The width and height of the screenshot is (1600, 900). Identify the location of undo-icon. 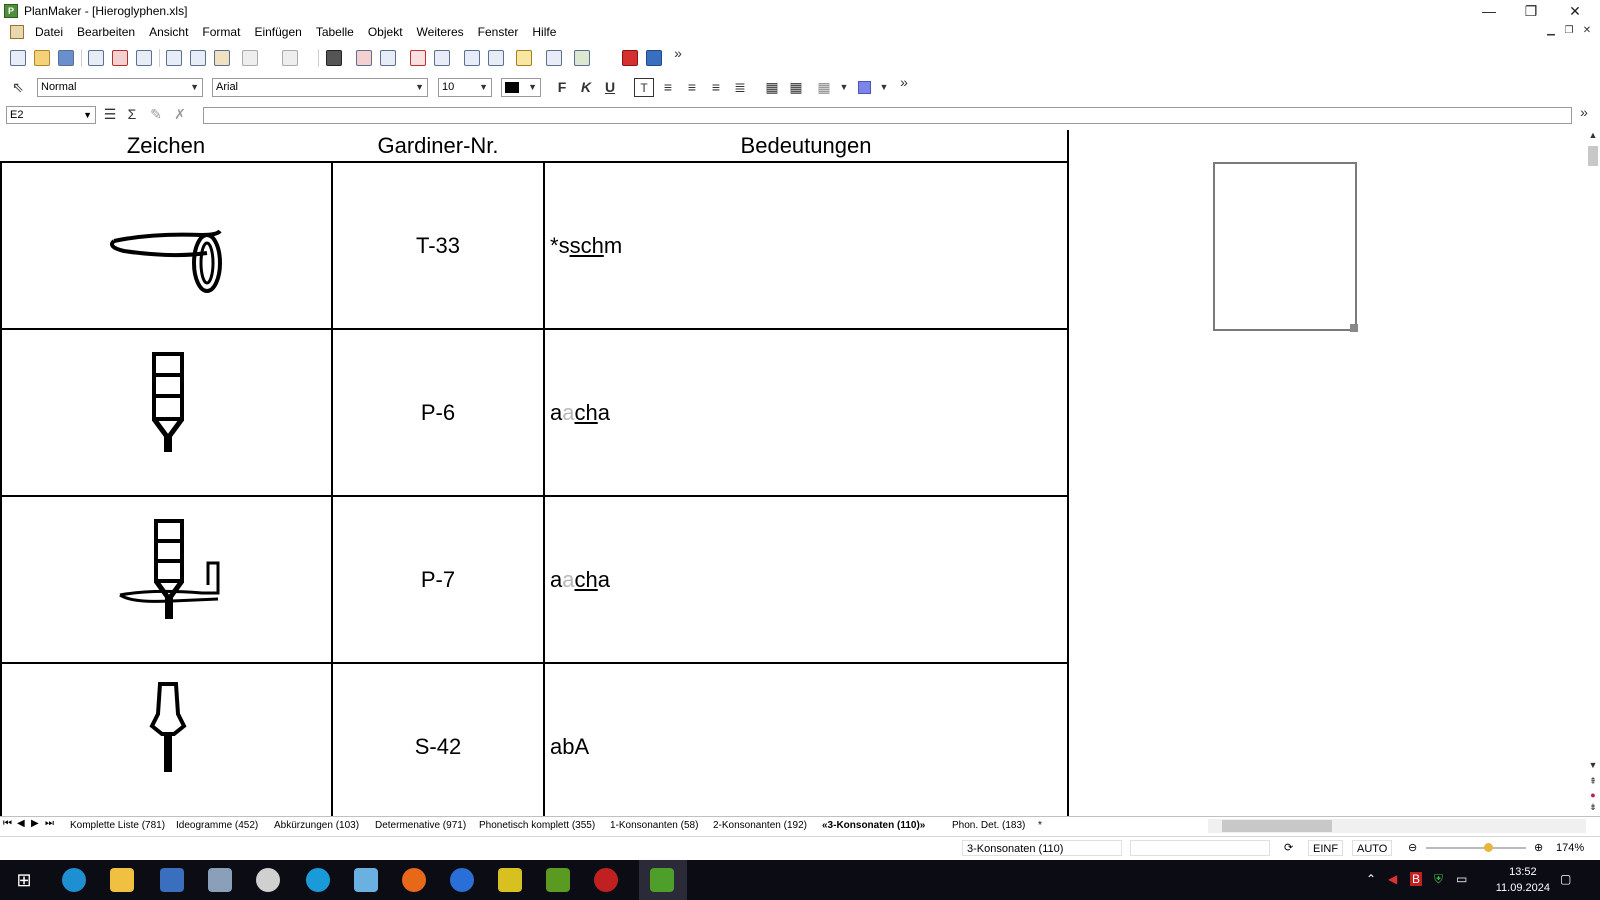
(250, 58).